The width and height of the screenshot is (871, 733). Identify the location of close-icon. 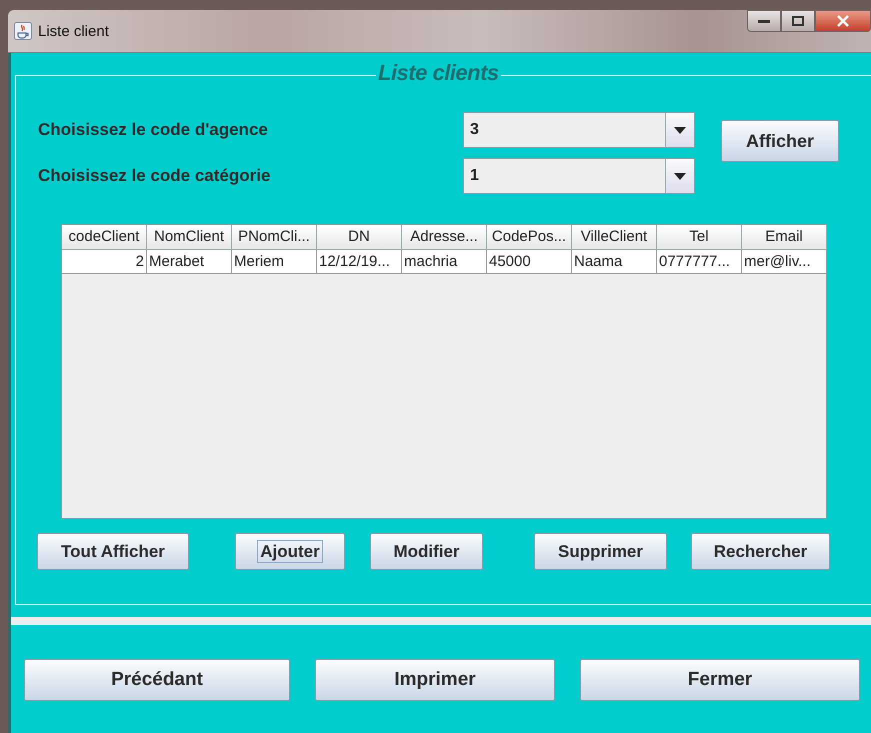
(843, 21).